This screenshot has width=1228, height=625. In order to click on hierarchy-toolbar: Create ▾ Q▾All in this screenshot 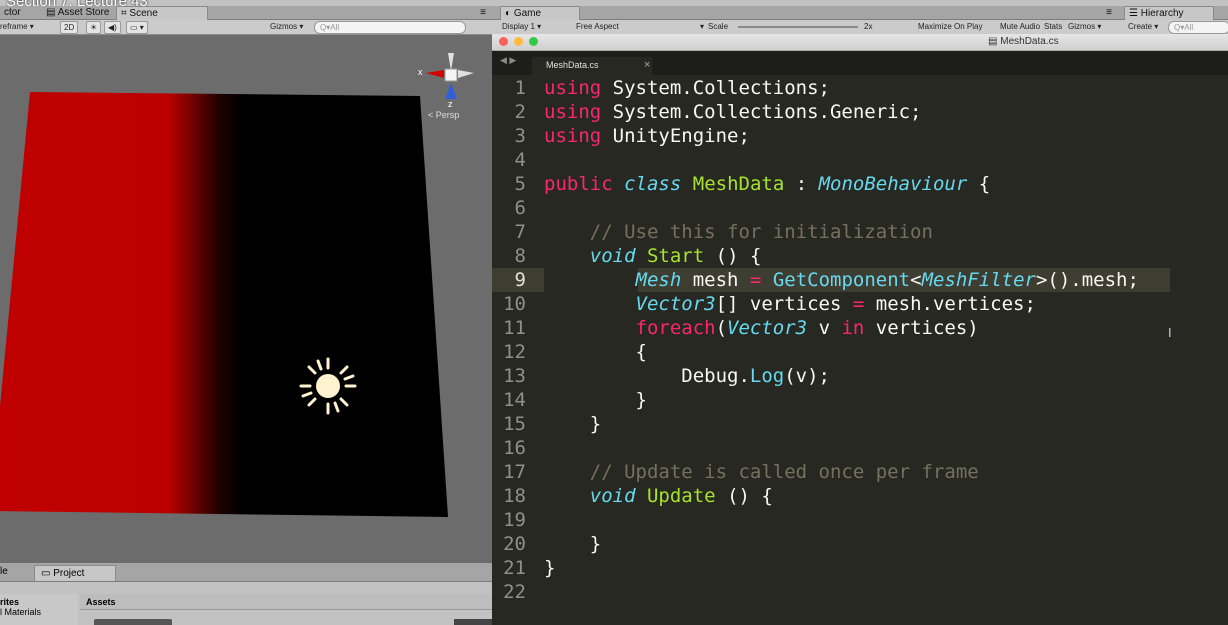, I will do `click(1174, 27)`.